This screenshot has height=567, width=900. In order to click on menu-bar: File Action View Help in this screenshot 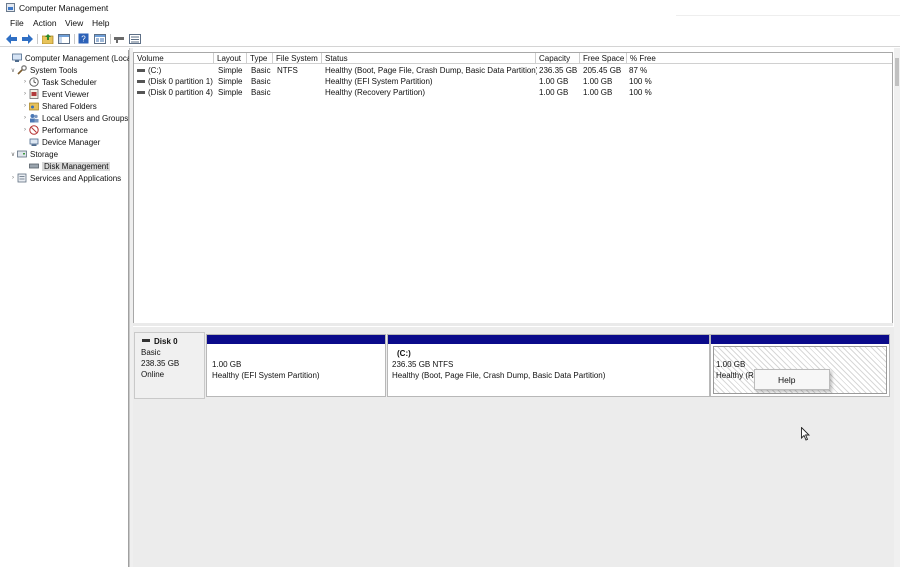, I will do `click(450, 23)`.